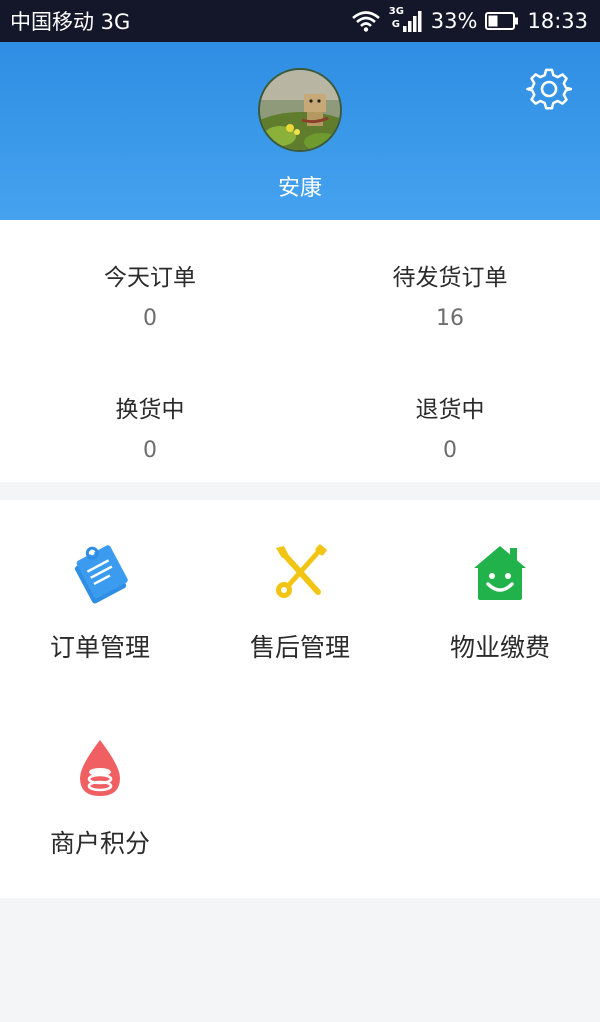 This screenshot has height=1022, width=600. Describe the element at coordinates (70, 22) in the screenshot. I see `carrier-label: 中国移动 3G` at that location.